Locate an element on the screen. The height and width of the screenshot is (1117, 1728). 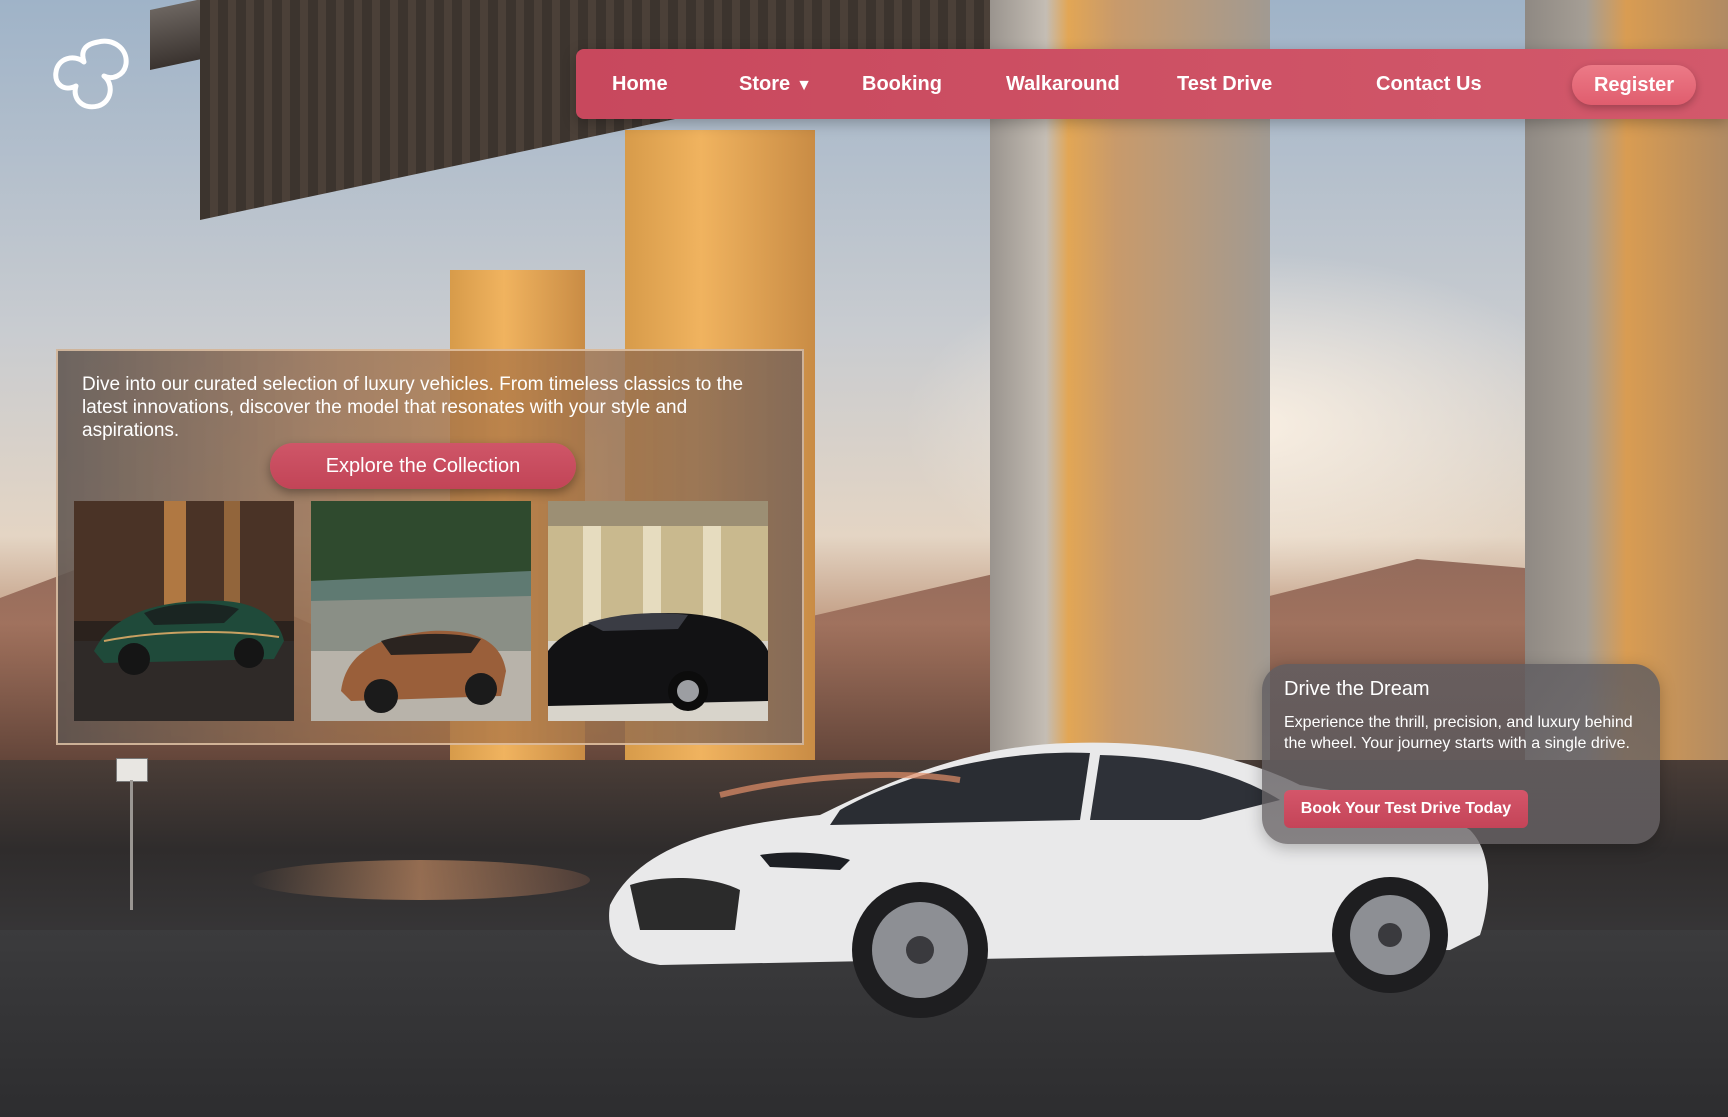
nav-home-label: Home is located at coordinates (640, 84).